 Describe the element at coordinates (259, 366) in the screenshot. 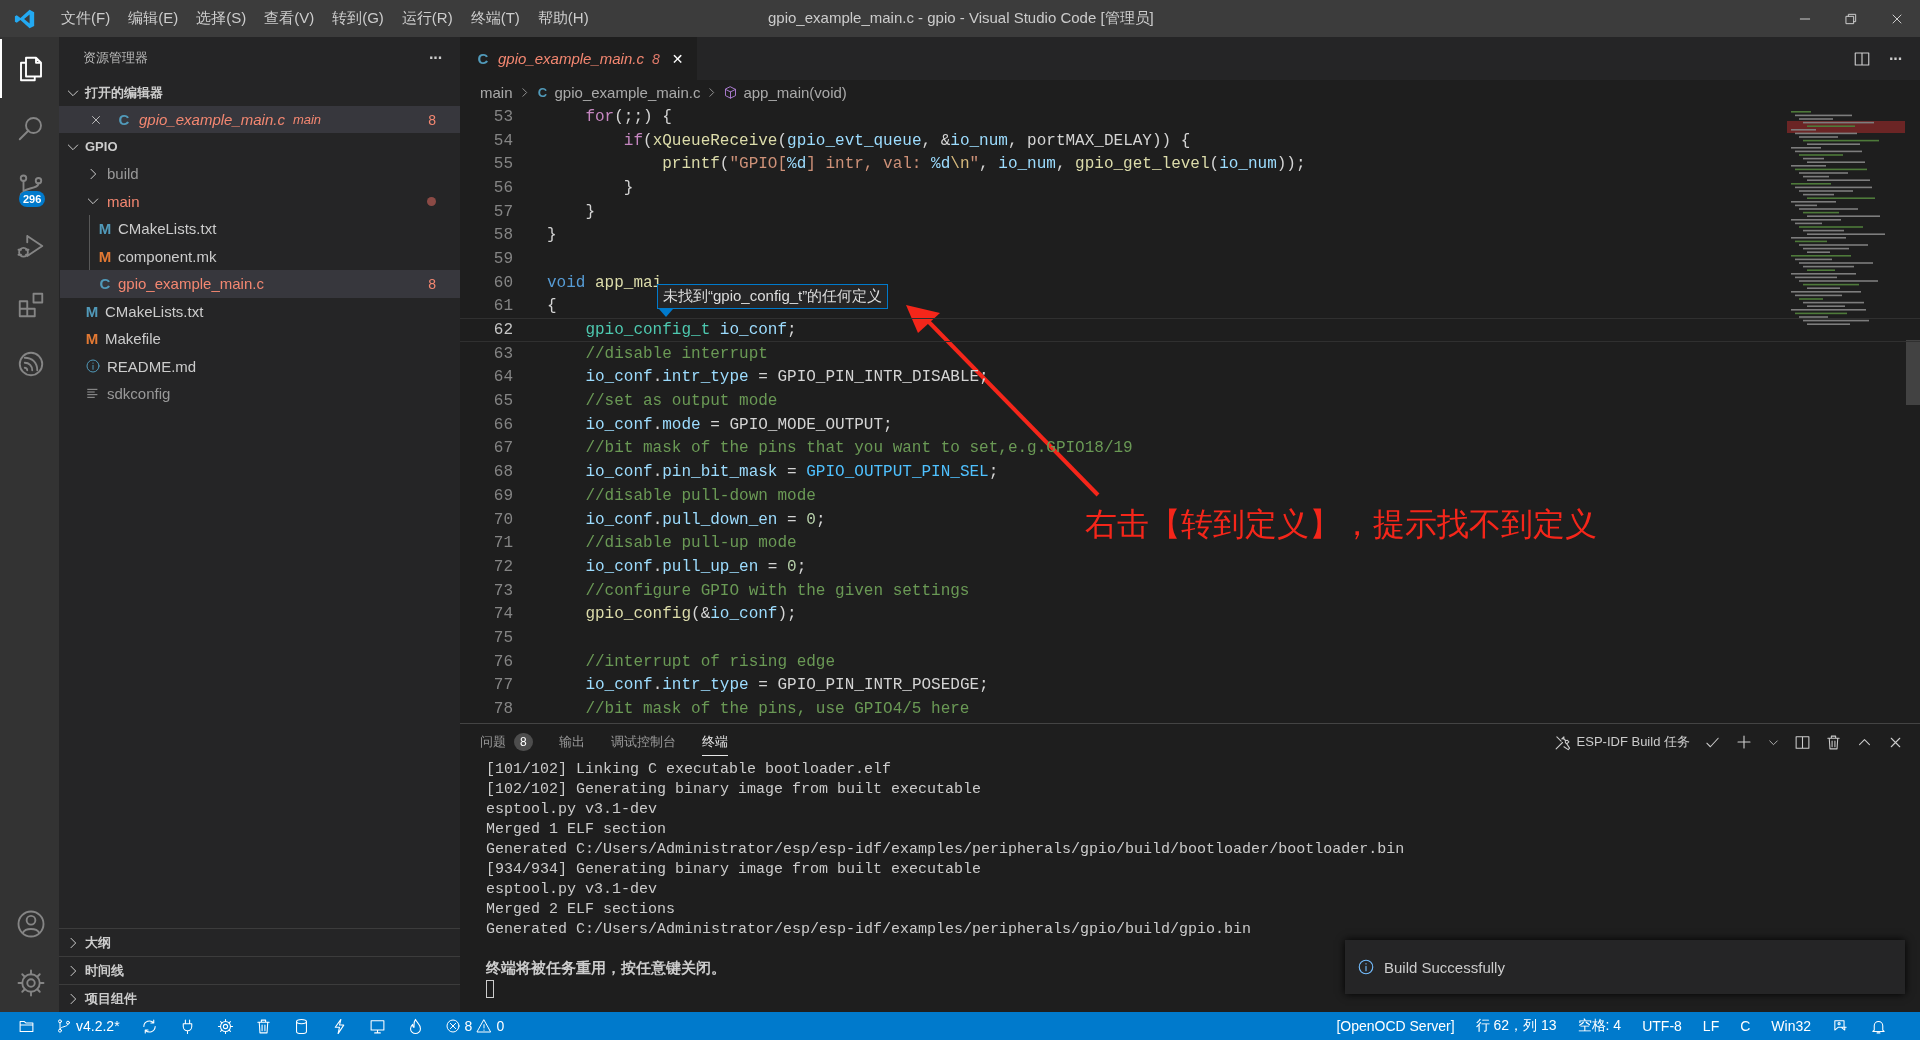

I see `file-tree-item: README.md` at that location.